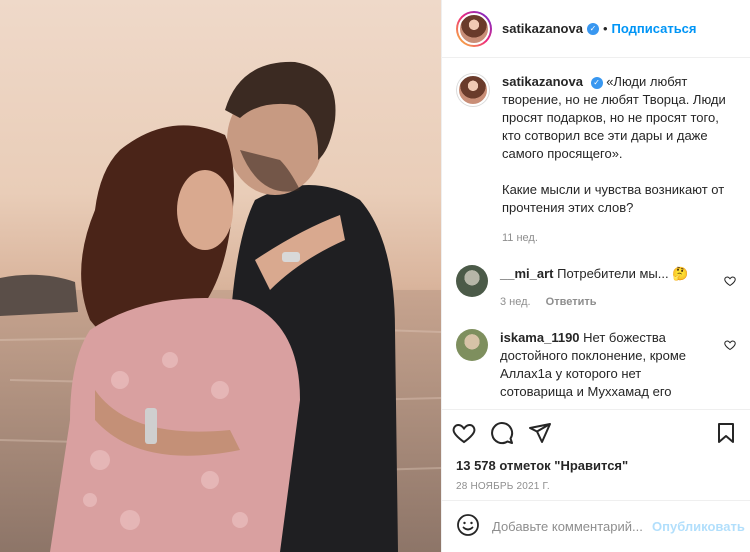 The height and width of the screenshot is (552, 750). Describe the element at coordinates (596, 486) in the screenshot. I see `post-date: 28 НОЯБРЬ 2021 Г.` at that location.